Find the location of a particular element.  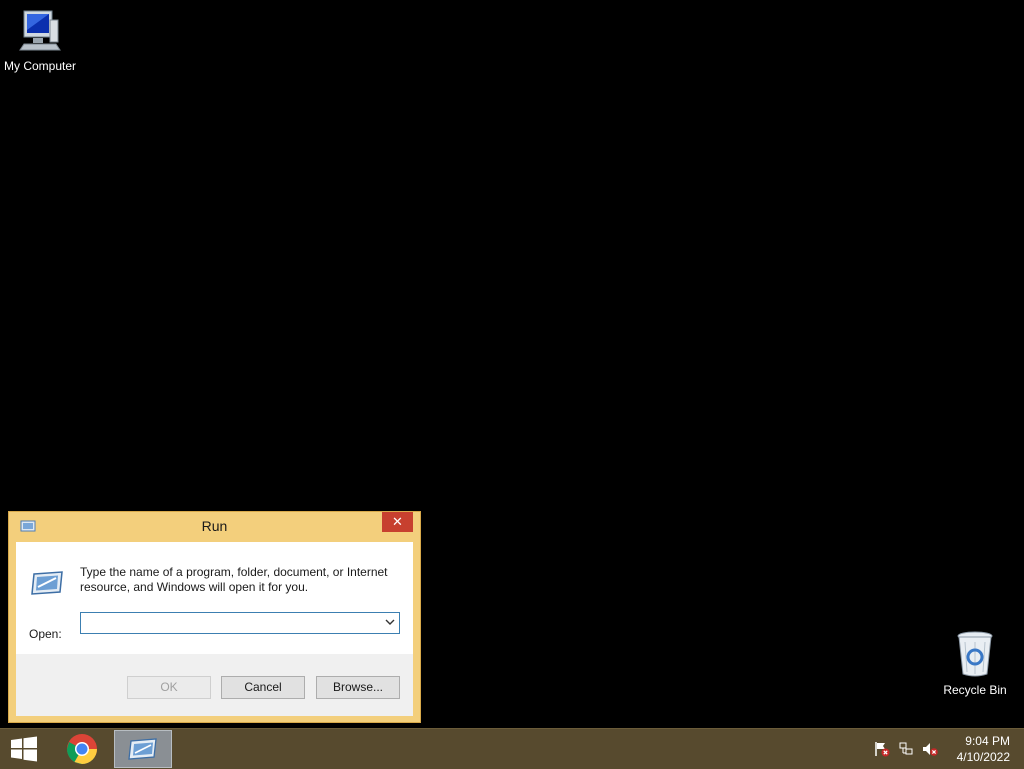

recycle-bin-desktop-icon: Recycle Bin is located at coordinates (975, 663).